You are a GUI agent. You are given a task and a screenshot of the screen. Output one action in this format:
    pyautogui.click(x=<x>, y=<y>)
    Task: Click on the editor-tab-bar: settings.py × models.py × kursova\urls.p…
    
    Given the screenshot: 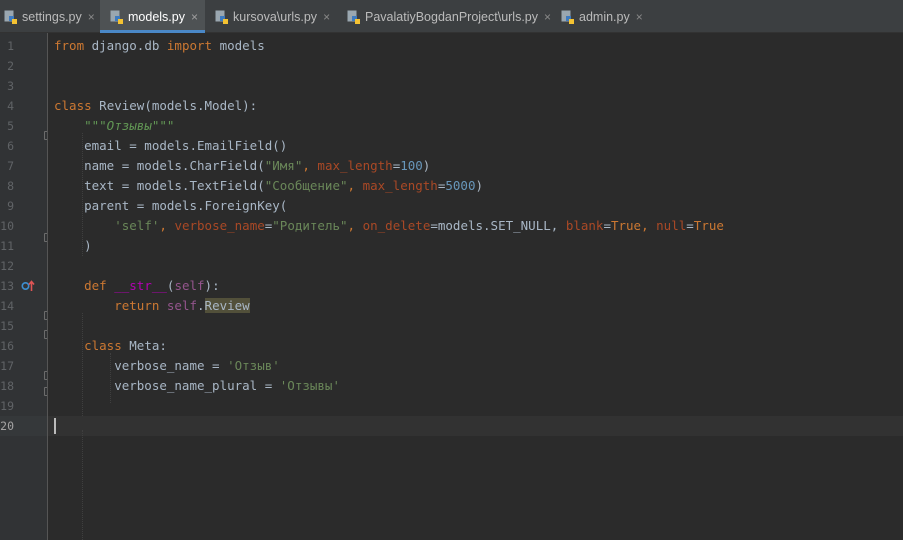 What is the action you would take?
    pyautogui.click(x=451, y=16)
    